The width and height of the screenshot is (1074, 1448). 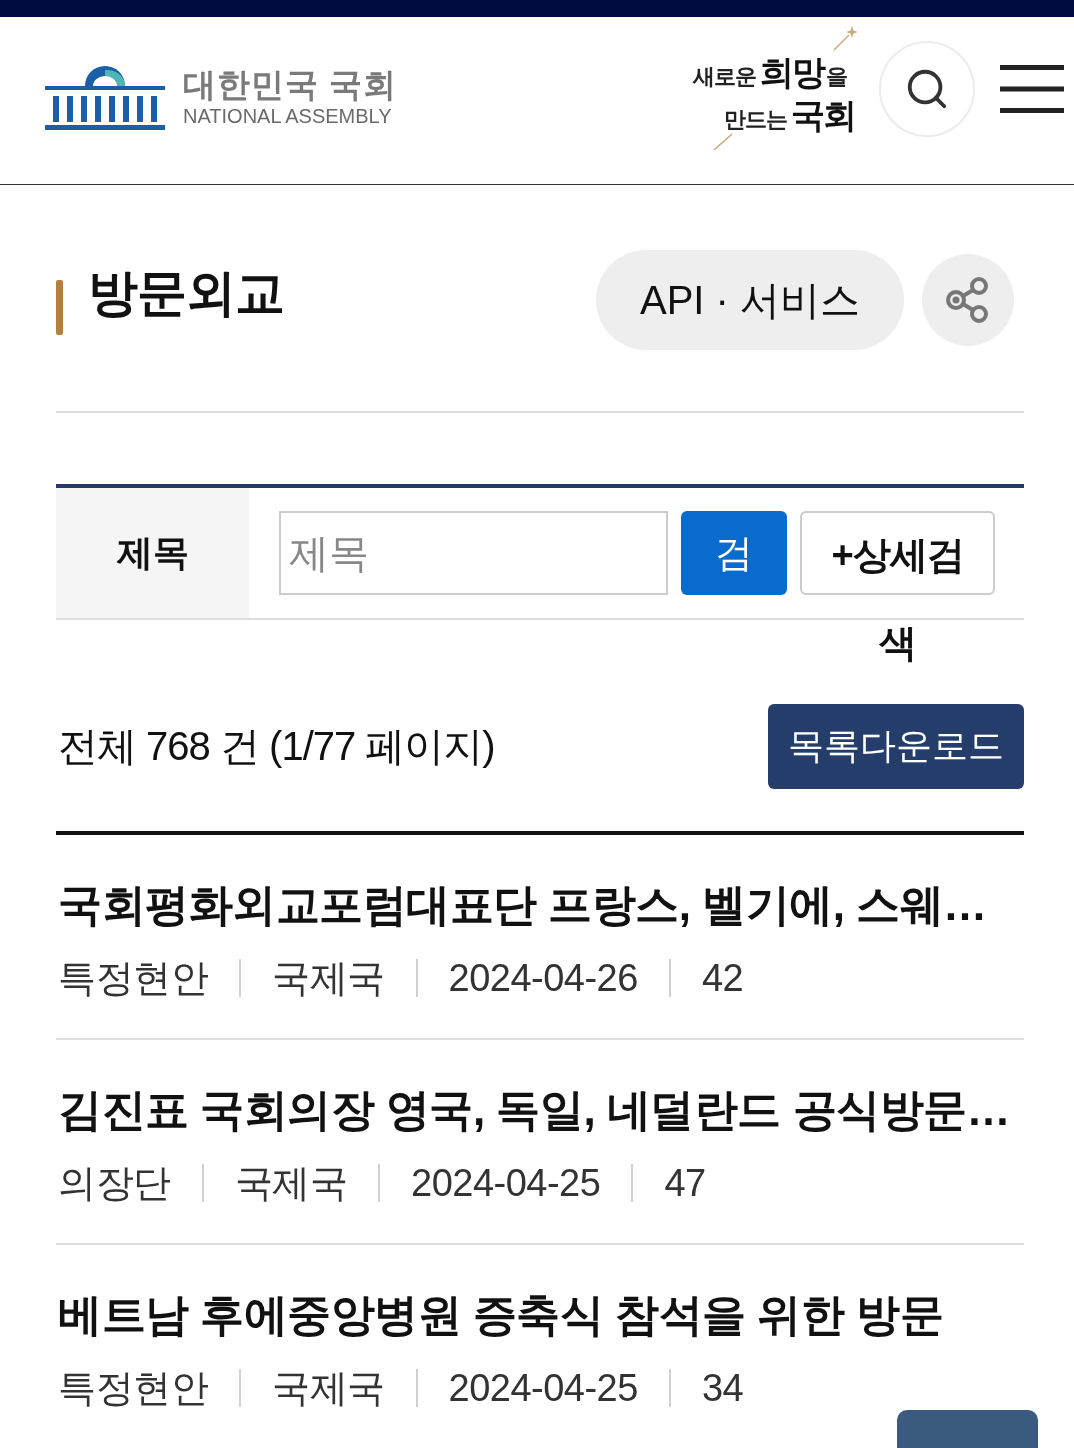 I want to click on domed-building-icon, so click(x=105, y=96).